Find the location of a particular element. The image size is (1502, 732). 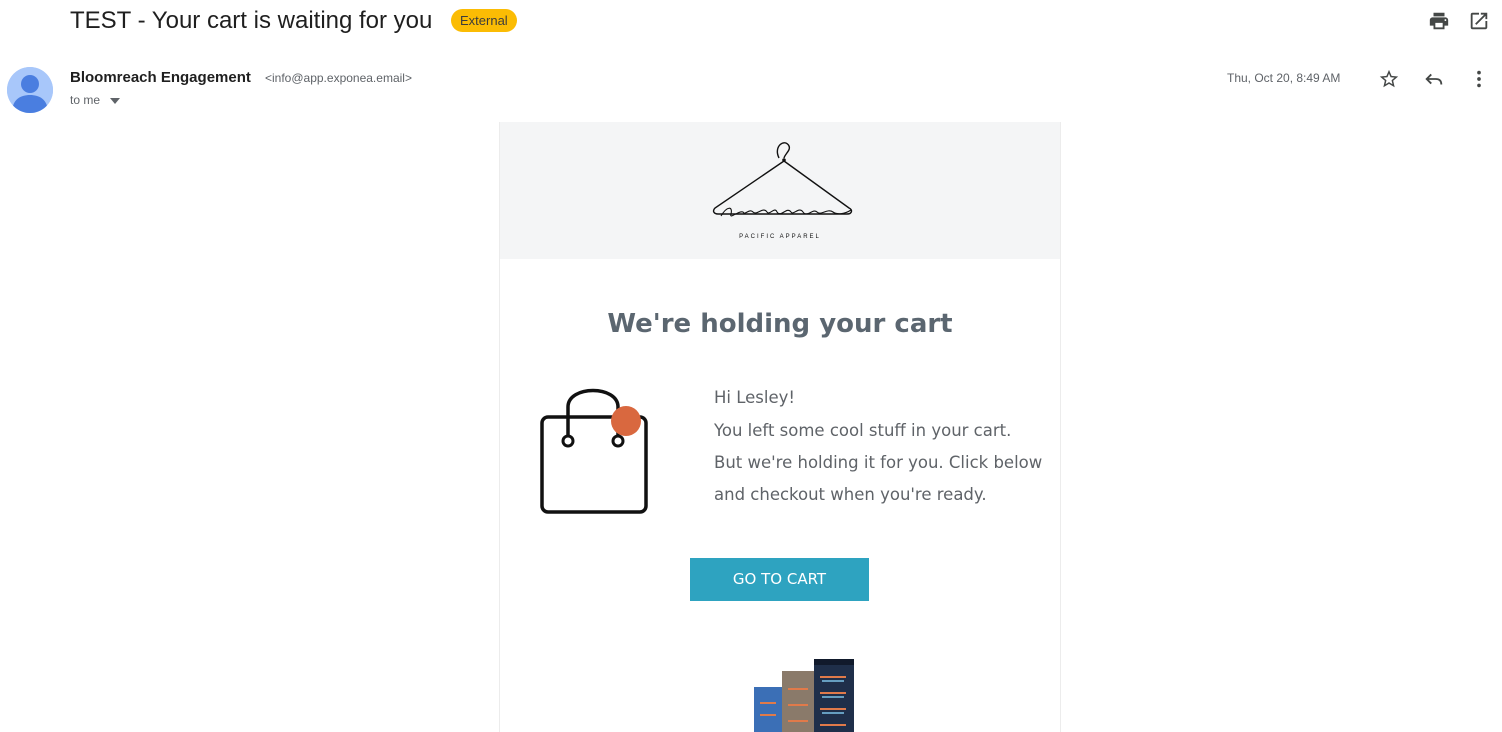

sender-email: <info@app.exponea.email> is located at coordinates (338, 78).